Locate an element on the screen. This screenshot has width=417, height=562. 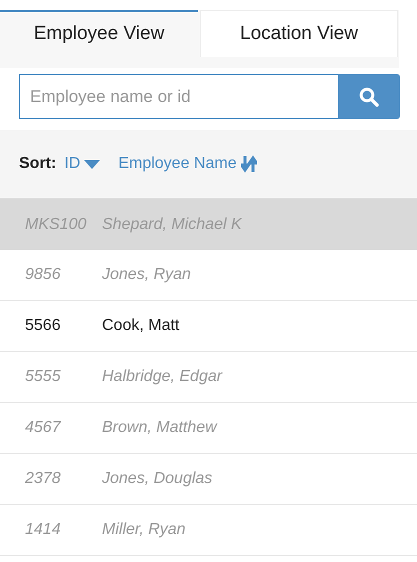
employee-row: 4567 Brown, Matthew is located at coordinates (208, 428).